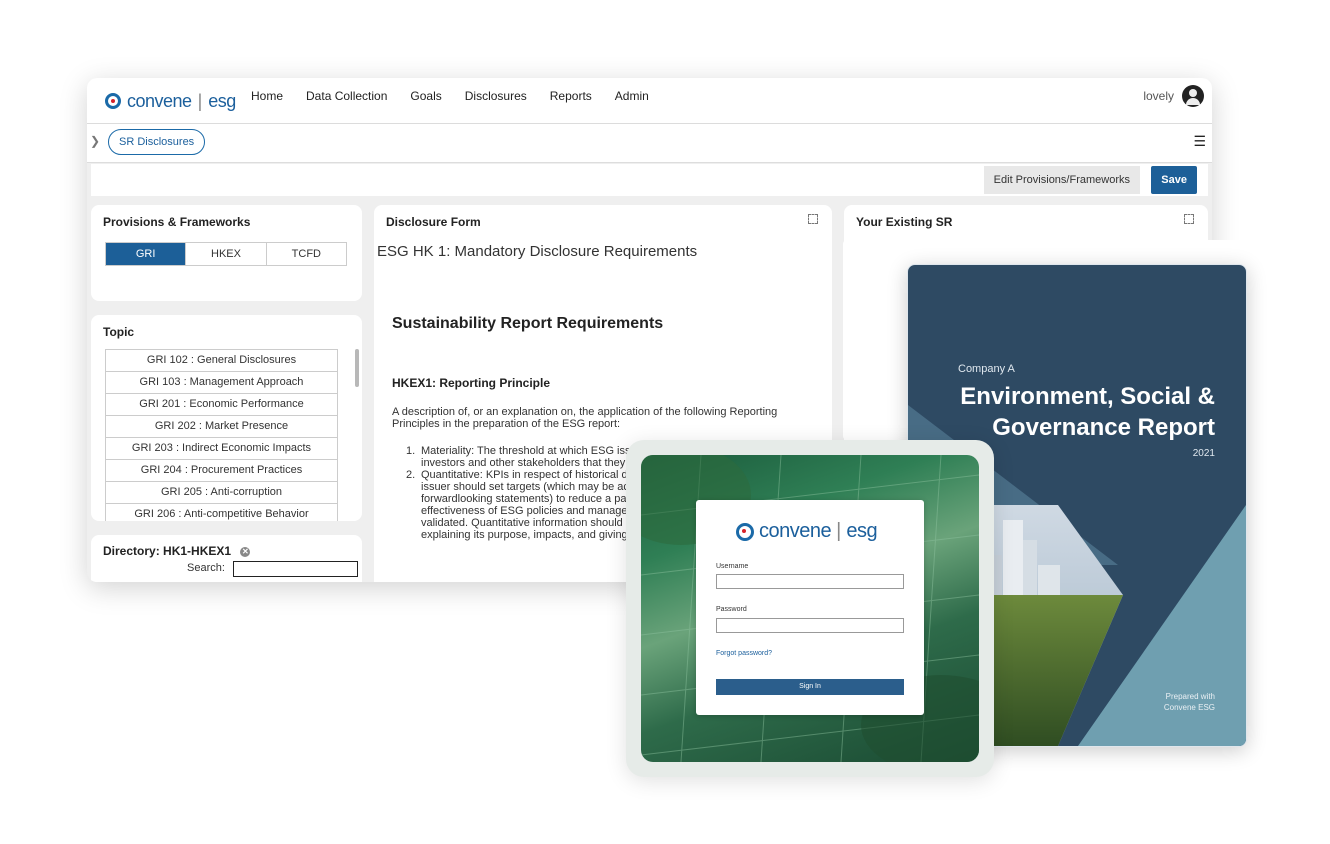  What do you see at coordinates (1189, 702) in the screenshot?
I see `cover-prepared-with: Prepared with Convene ESG` at bounding box center [1189, 702].